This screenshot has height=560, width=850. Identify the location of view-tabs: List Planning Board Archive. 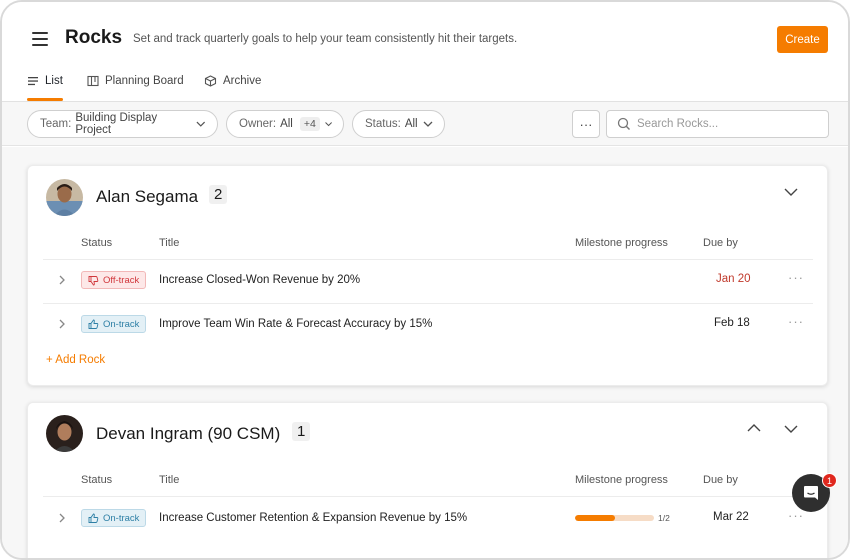
(425, 86).